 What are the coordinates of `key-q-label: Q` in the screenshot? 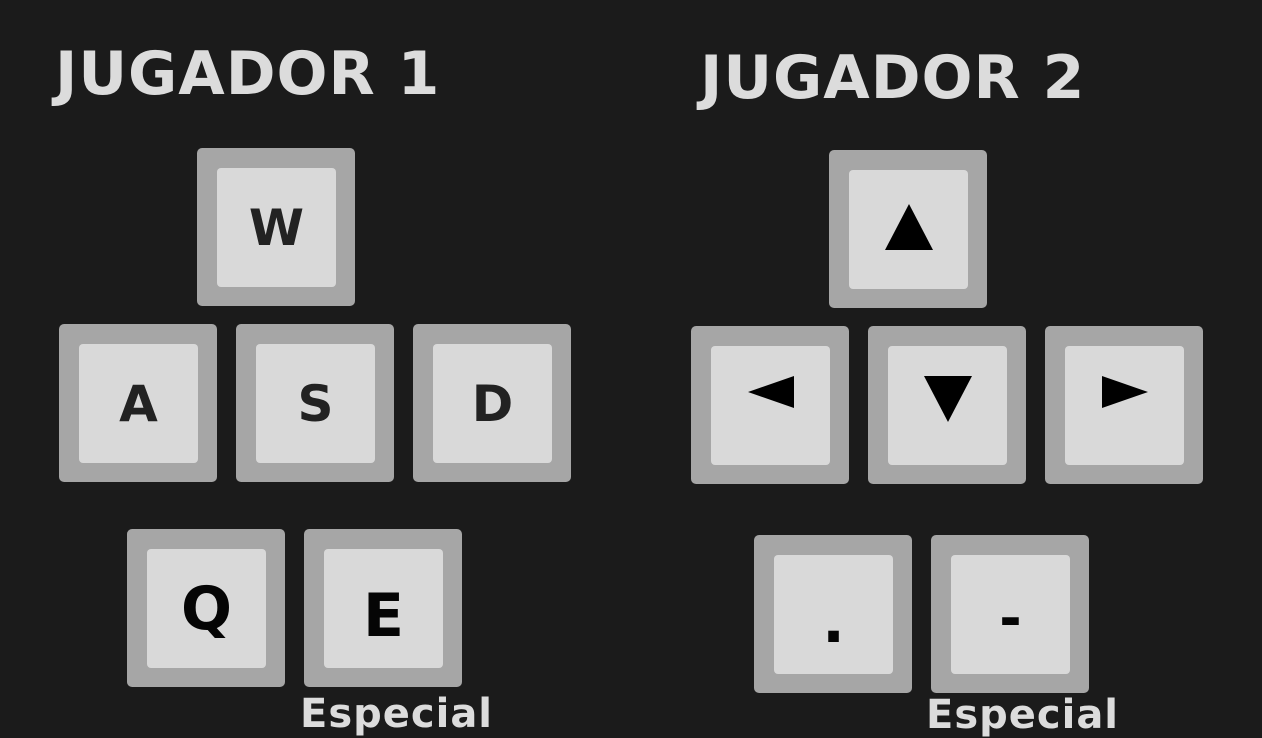 It's located at (206, 608).